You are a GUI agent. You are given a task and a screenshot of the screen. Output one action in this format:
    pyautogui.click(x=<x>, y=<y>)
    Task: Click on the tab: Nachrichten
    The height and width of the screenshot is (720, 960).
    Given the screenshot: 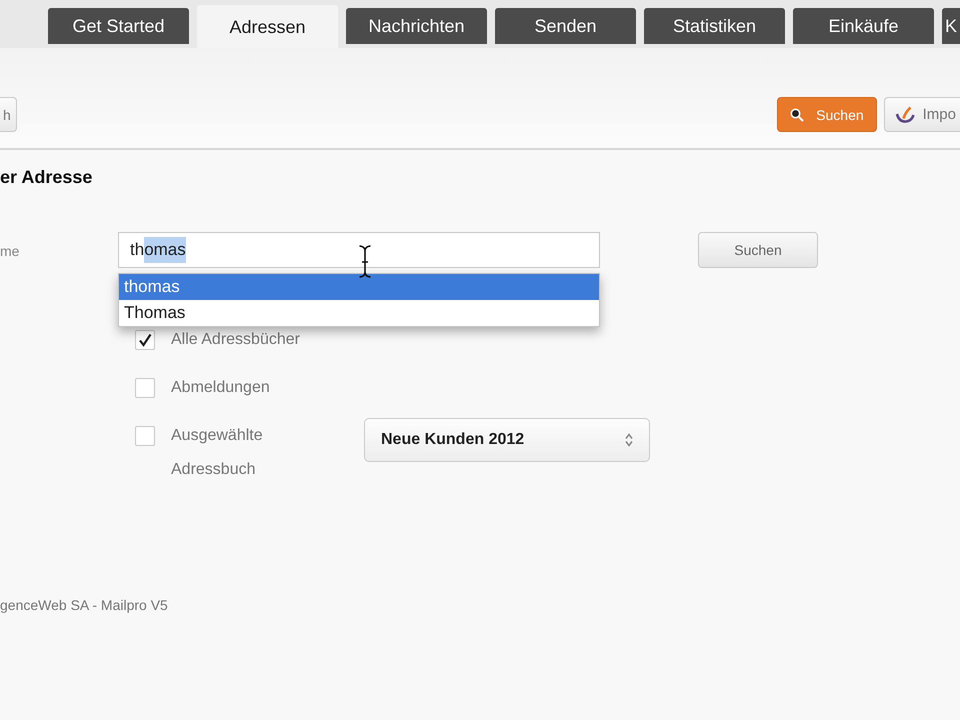 What is the action you would take?
    pyautogui.click(x=416, y=26)
    